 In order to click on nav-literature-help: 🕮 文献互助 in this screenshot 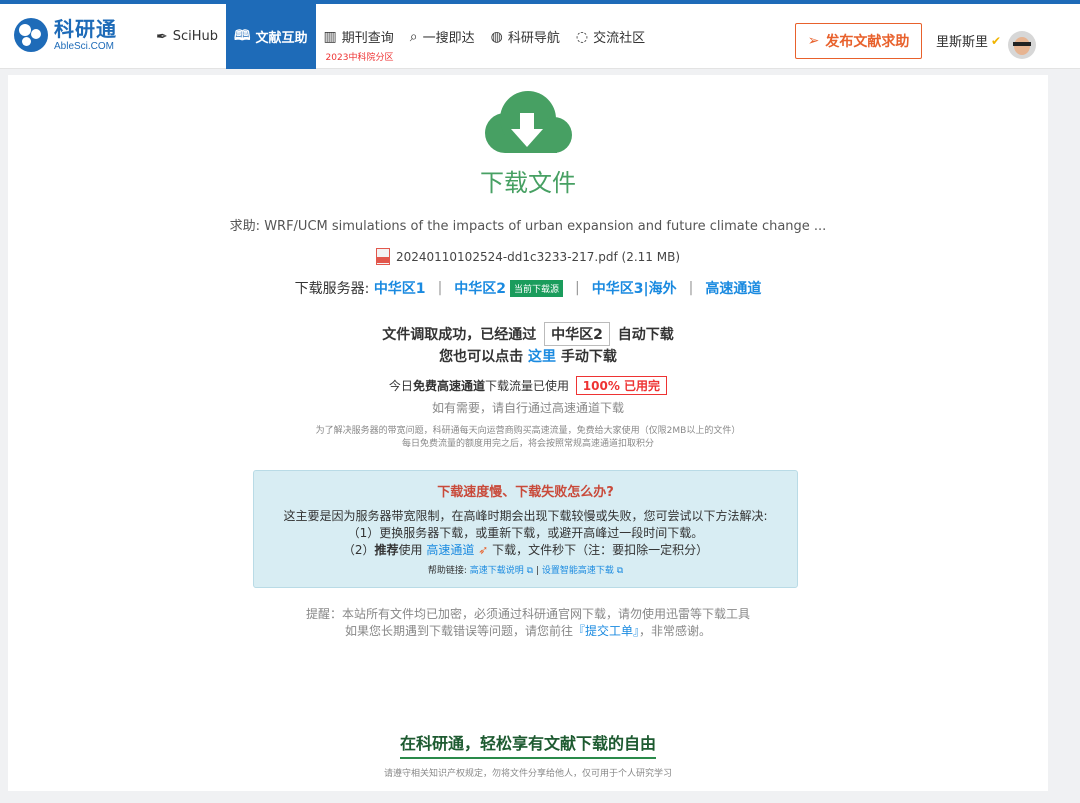, I will do `click(271, 36)`.